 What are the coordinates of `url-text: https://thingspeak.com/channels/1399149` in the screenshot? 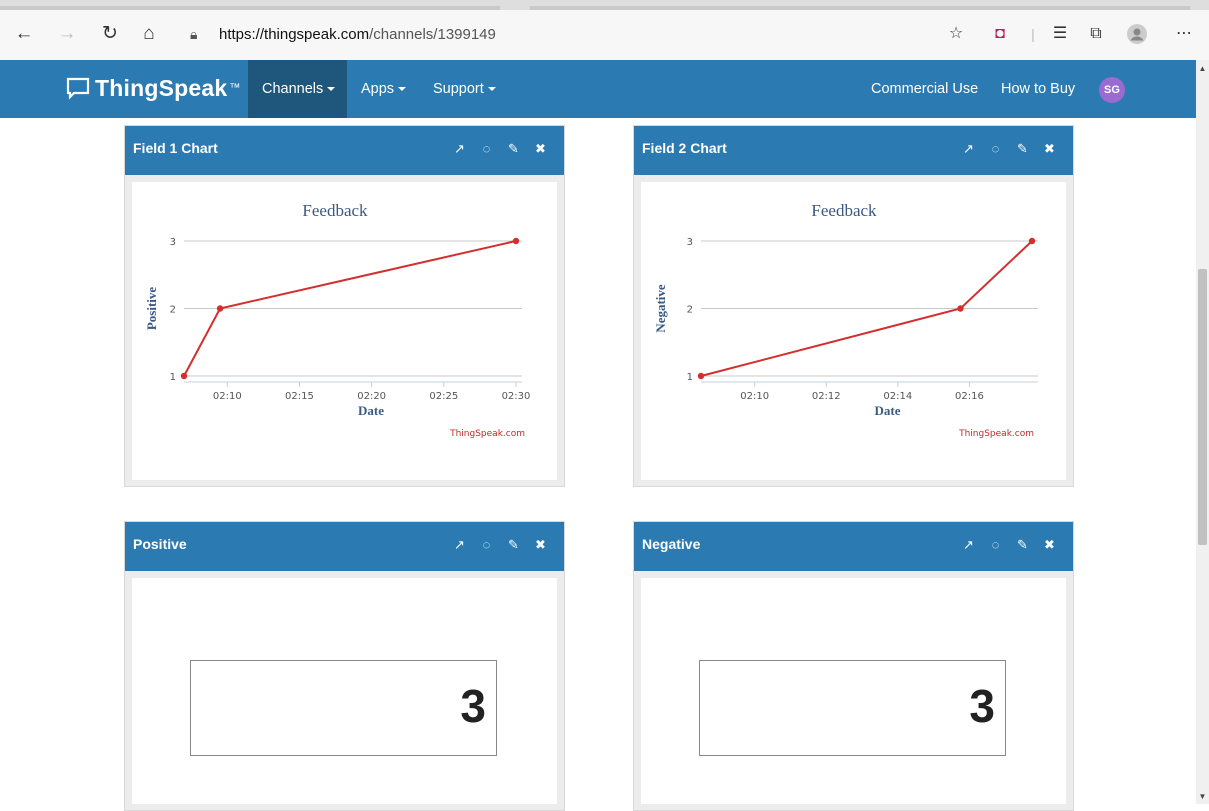 It's located at (357, 34).